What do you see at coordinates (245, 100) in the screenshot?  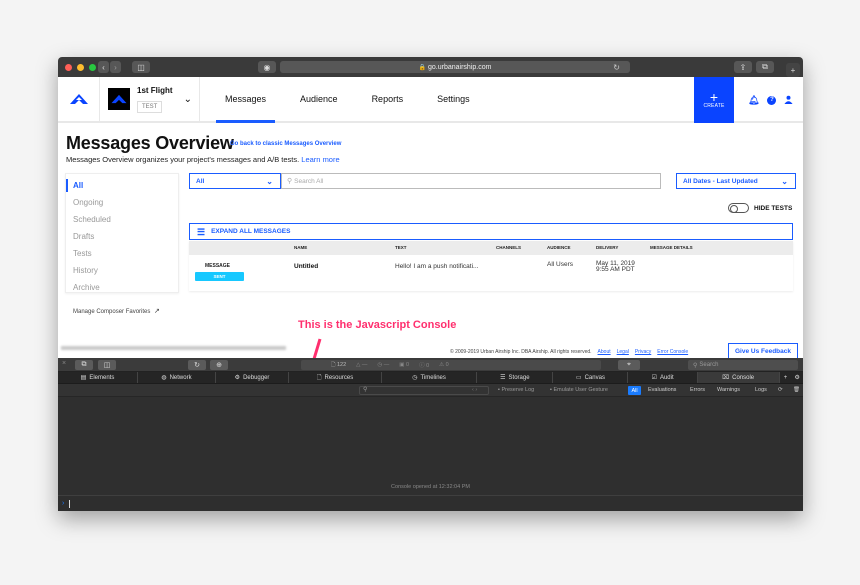 I see `nav-messages: Messages` at bounding box center [245, 100].